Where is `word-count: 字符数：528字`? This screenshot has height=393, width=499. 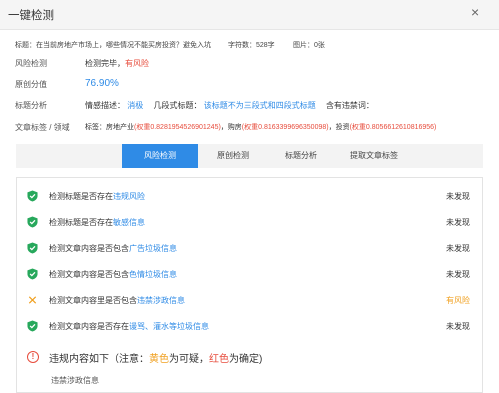 word-count: 字符数：528字 is located at coordinates (251, 45).